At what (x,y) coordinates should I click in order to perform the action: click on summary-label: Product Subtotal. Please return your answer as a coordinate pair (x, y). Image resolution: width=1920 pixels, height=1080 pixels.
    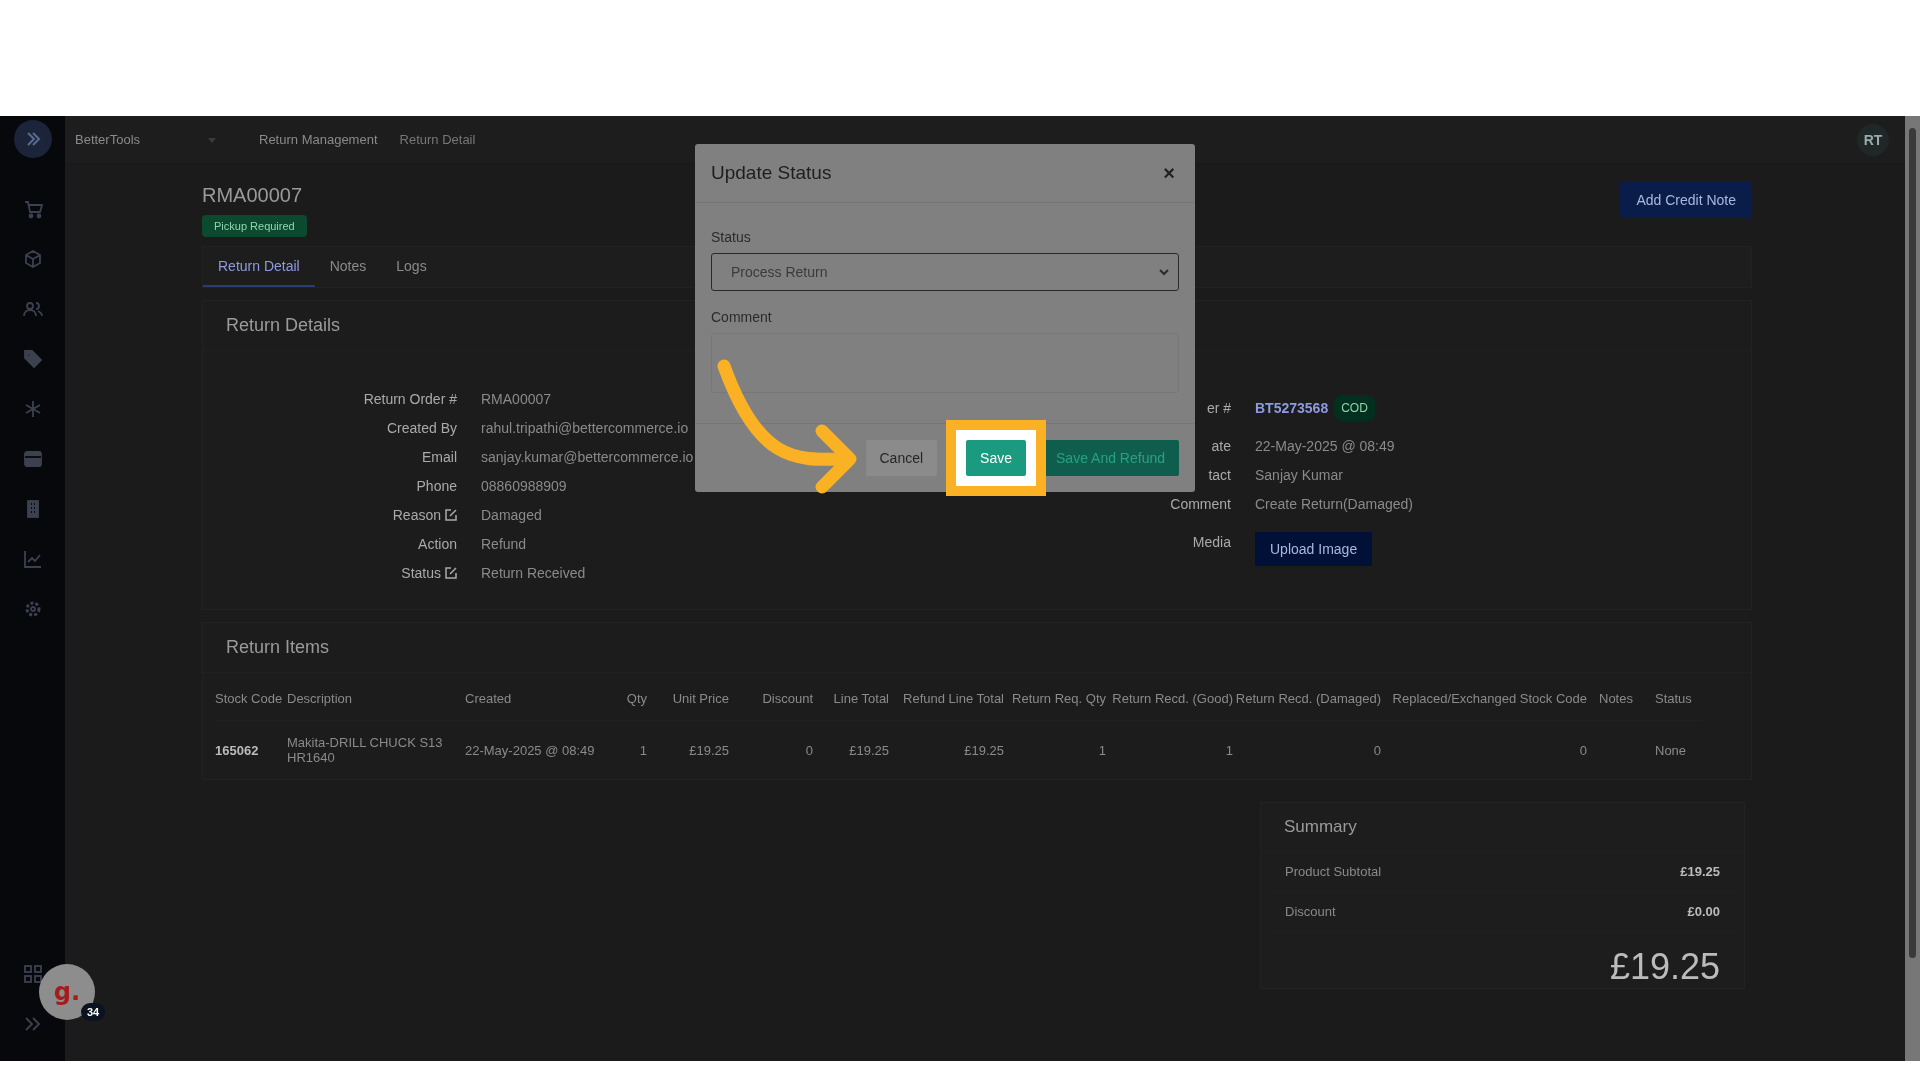
    Looking at the image, I should click on (1333, 871).